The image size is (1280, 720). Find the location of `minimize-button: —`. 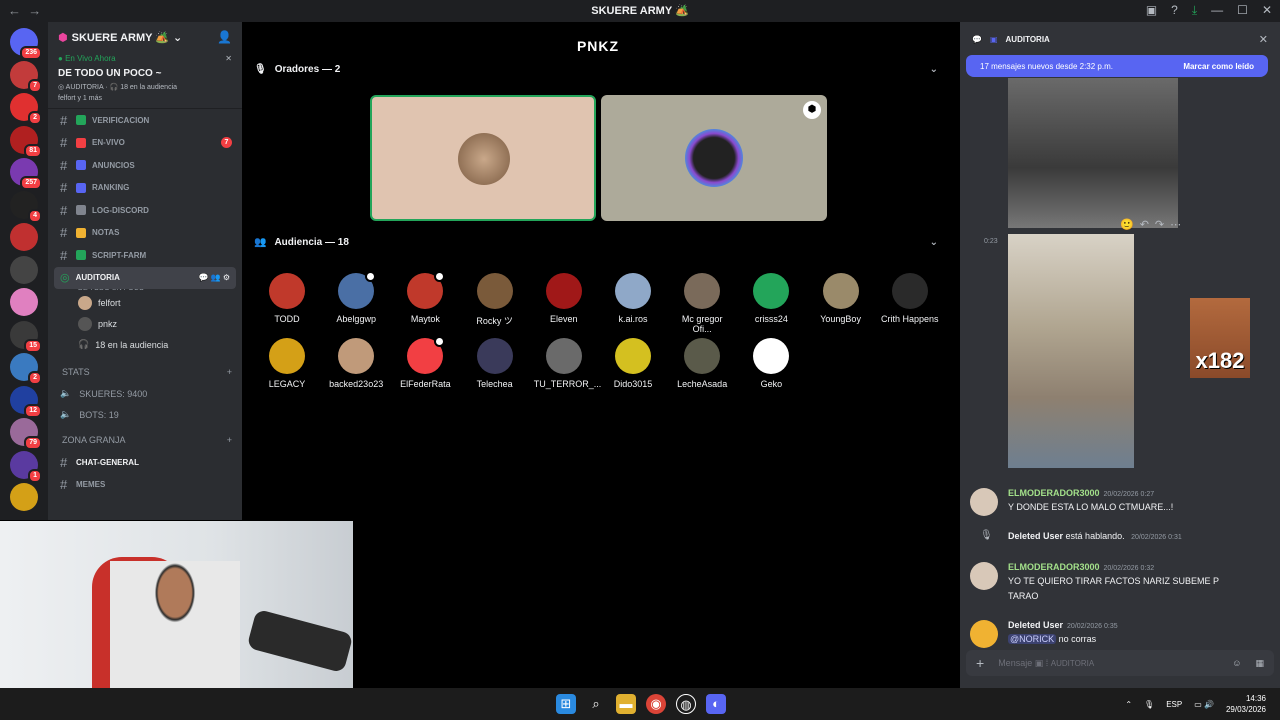

minimize-button: — is located at coordinates (1217, 10).